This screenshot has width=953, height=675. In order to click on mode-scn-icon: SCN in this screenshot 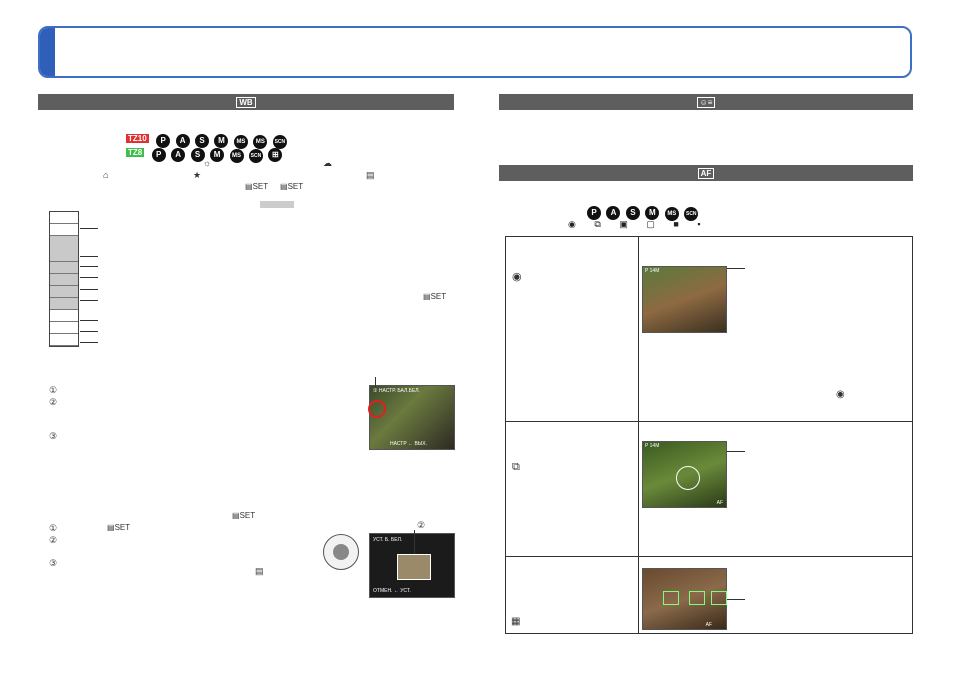, I will do `click(255, 156)`.